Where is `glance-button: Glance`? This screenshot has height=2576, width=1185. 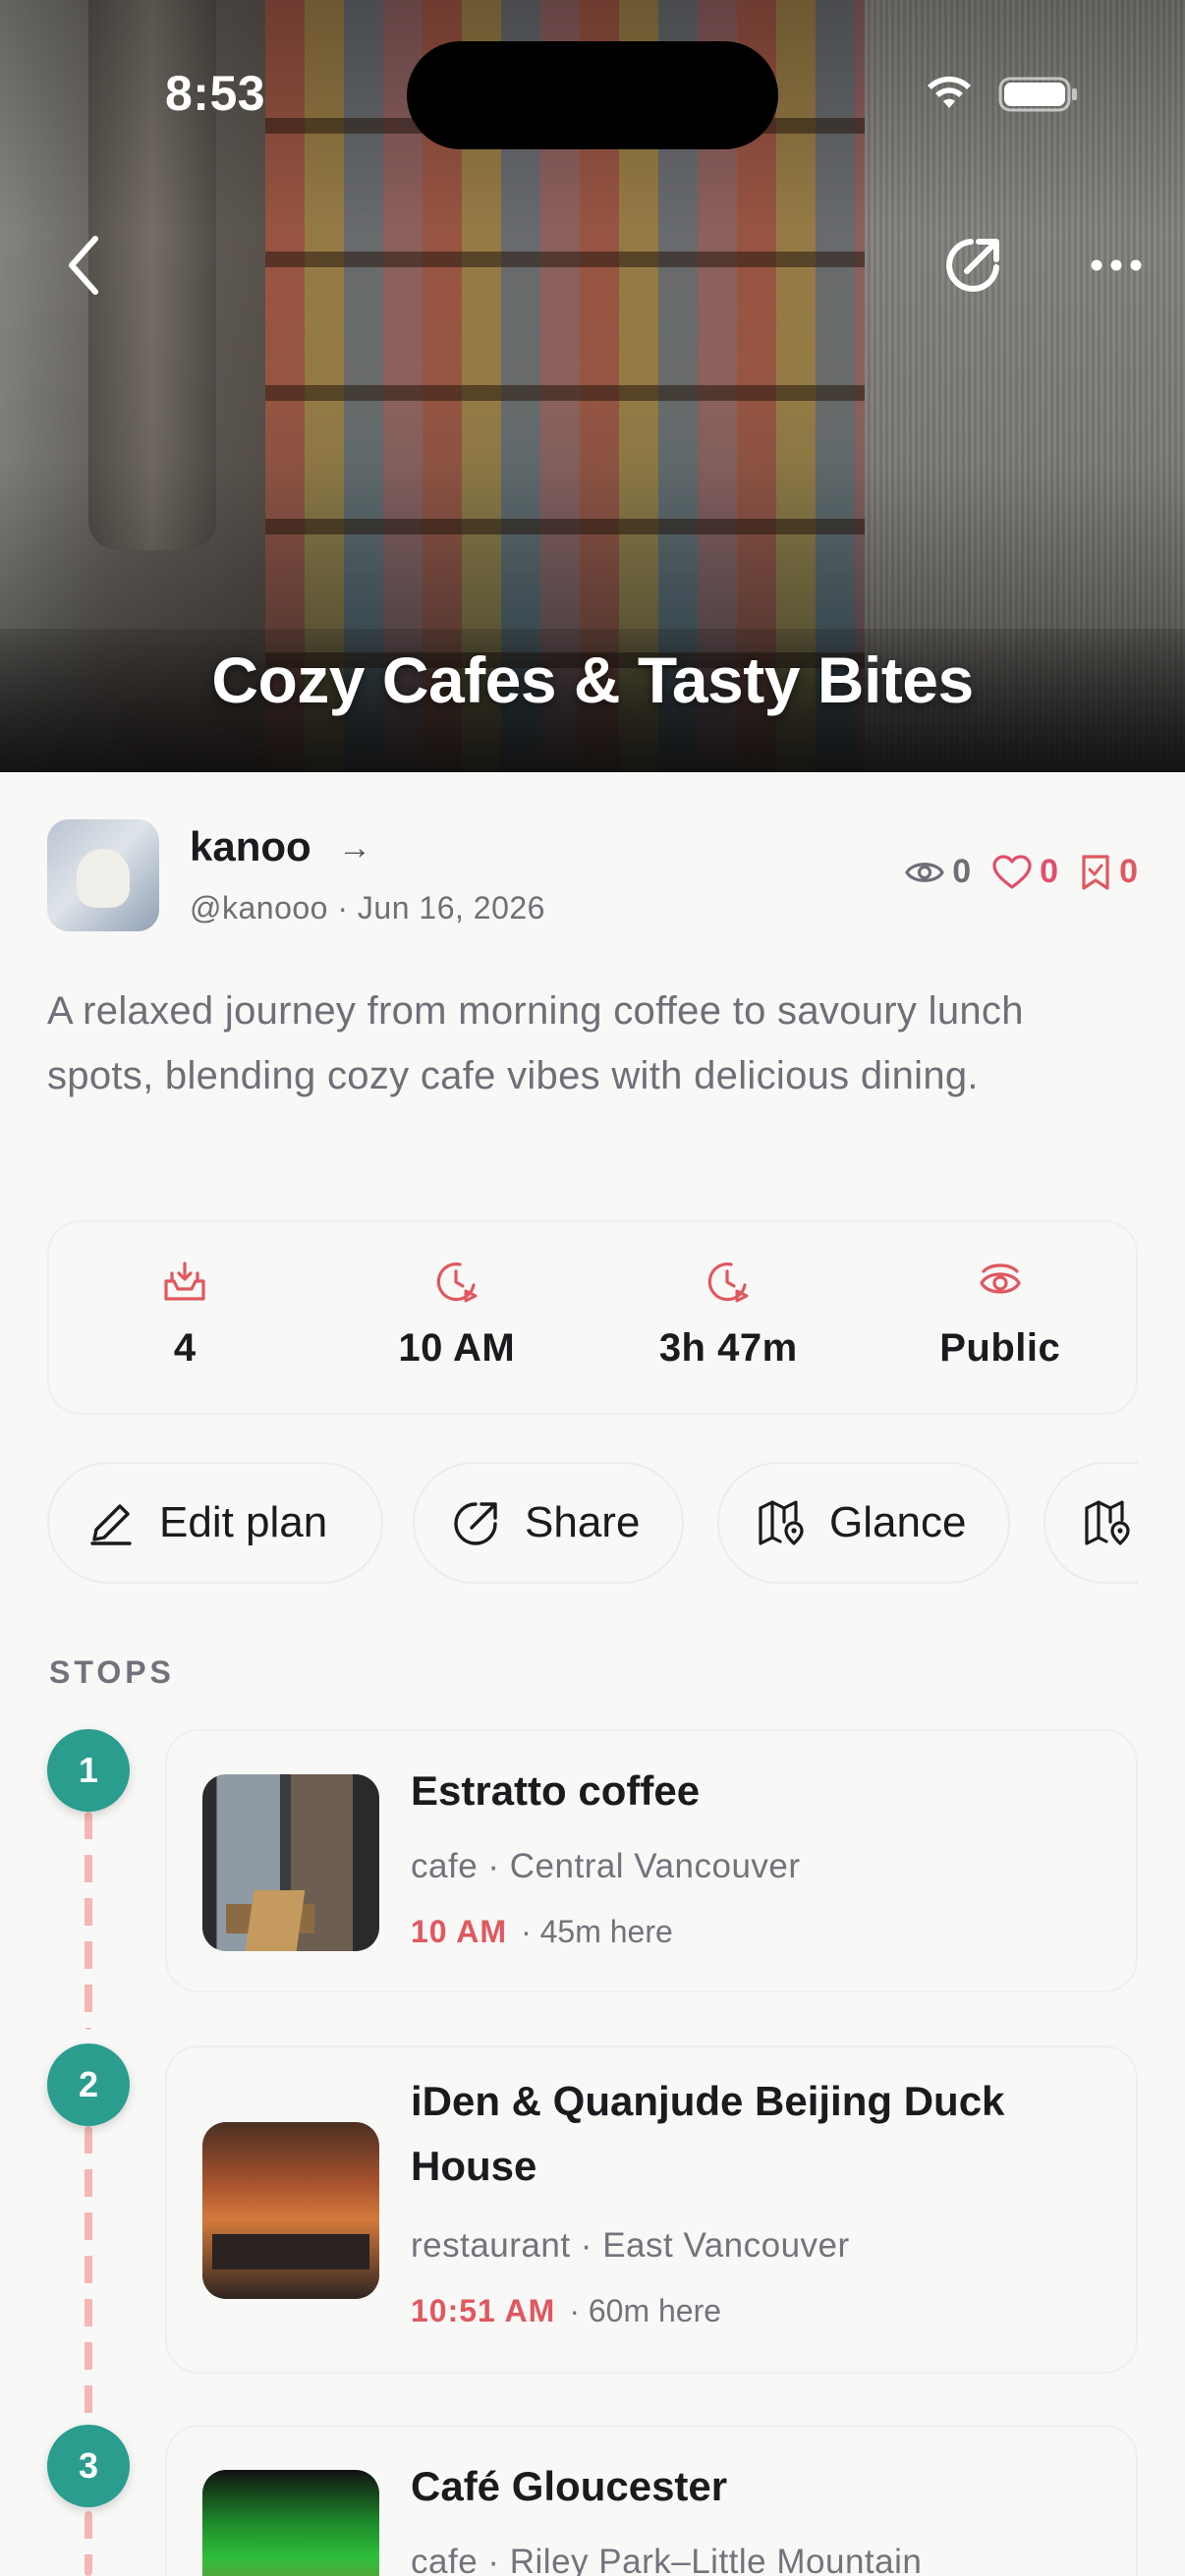
glance-button: Glance is located at coordinates (864, 1523).